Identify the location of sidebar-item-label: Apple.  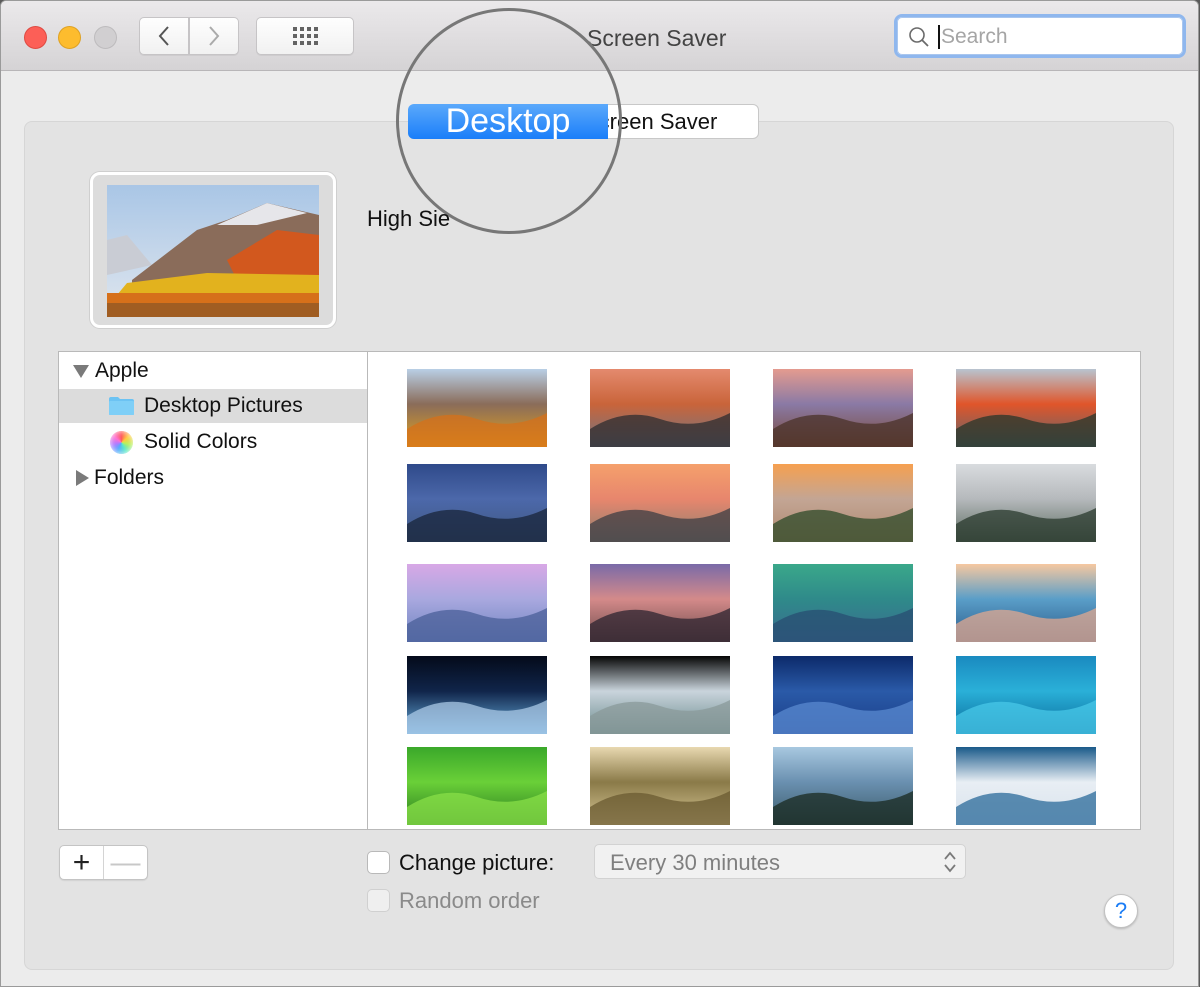
(122, 370).